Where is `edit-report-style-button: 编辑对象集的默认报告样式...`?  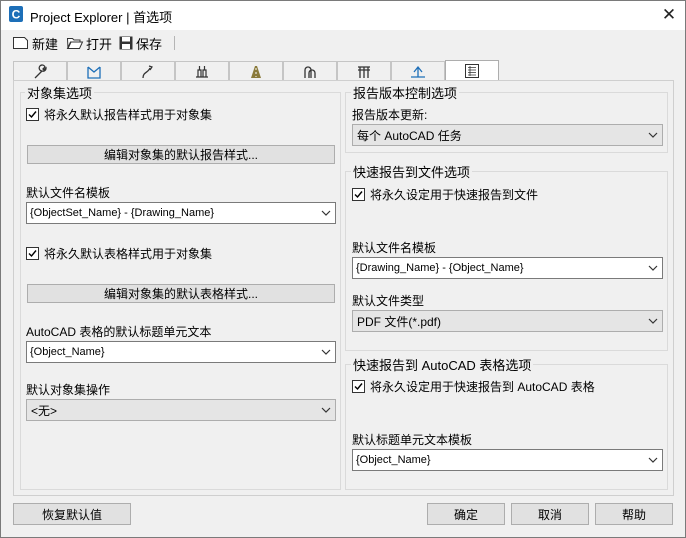 edit-report-style-button: 编辑对象集的默认报告样式... is located at coordinates (181, 154).